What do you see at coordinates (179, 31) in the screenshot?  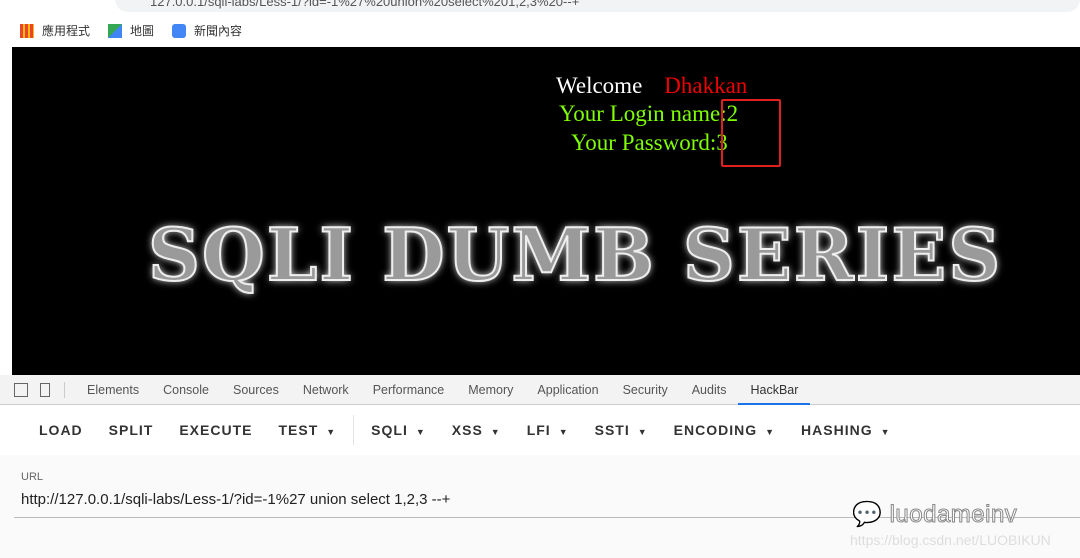 I see `news-icon` at bounding box center [179, 31].